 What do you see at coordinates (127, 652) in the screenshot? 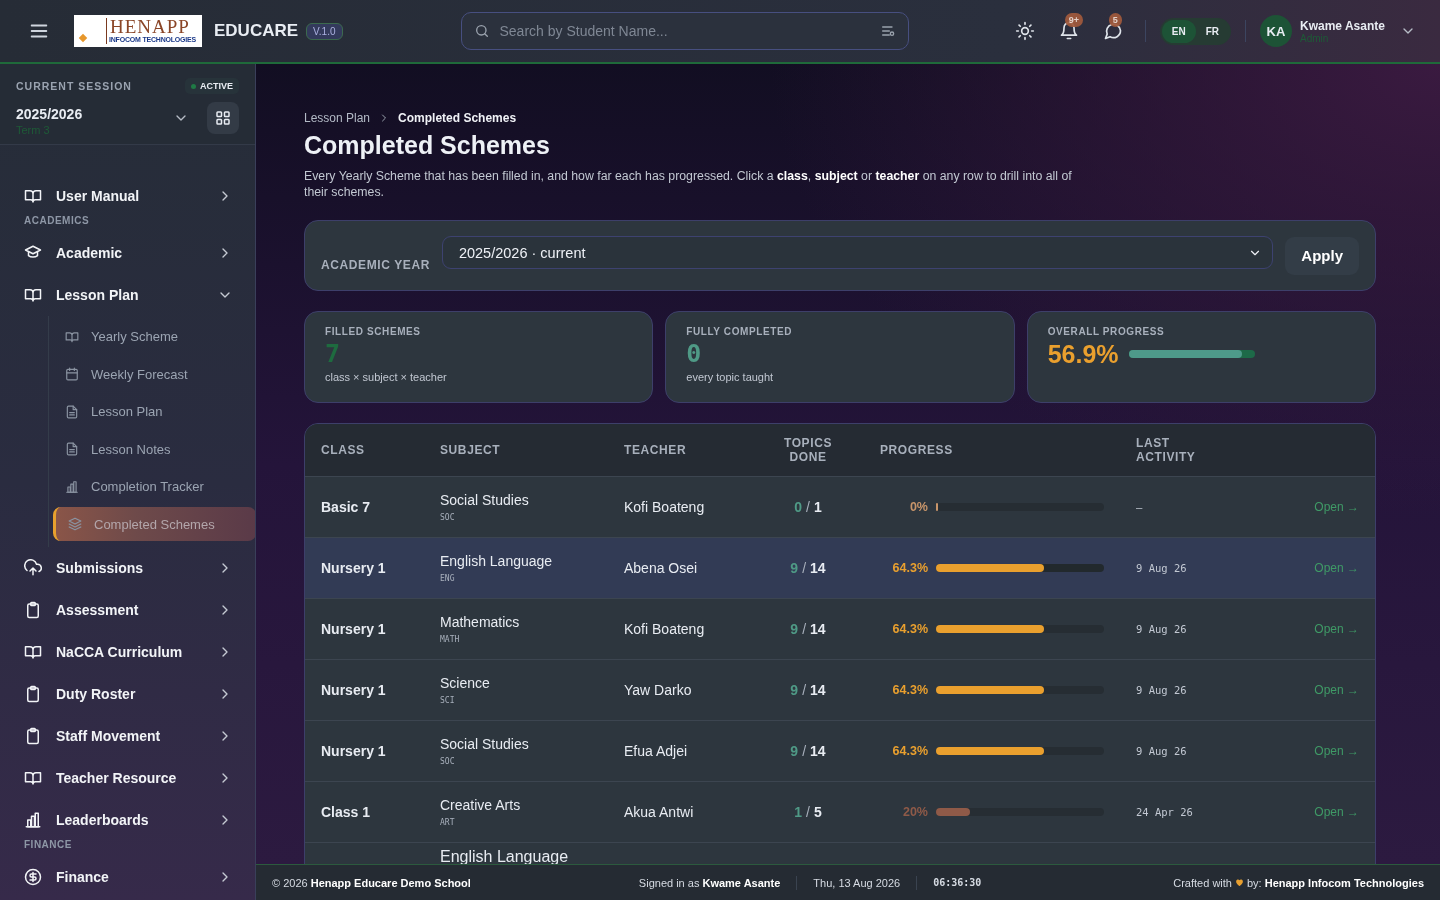
I see `sidebar-item: NaCCA Curriculum` at bounding box center [127, 652].